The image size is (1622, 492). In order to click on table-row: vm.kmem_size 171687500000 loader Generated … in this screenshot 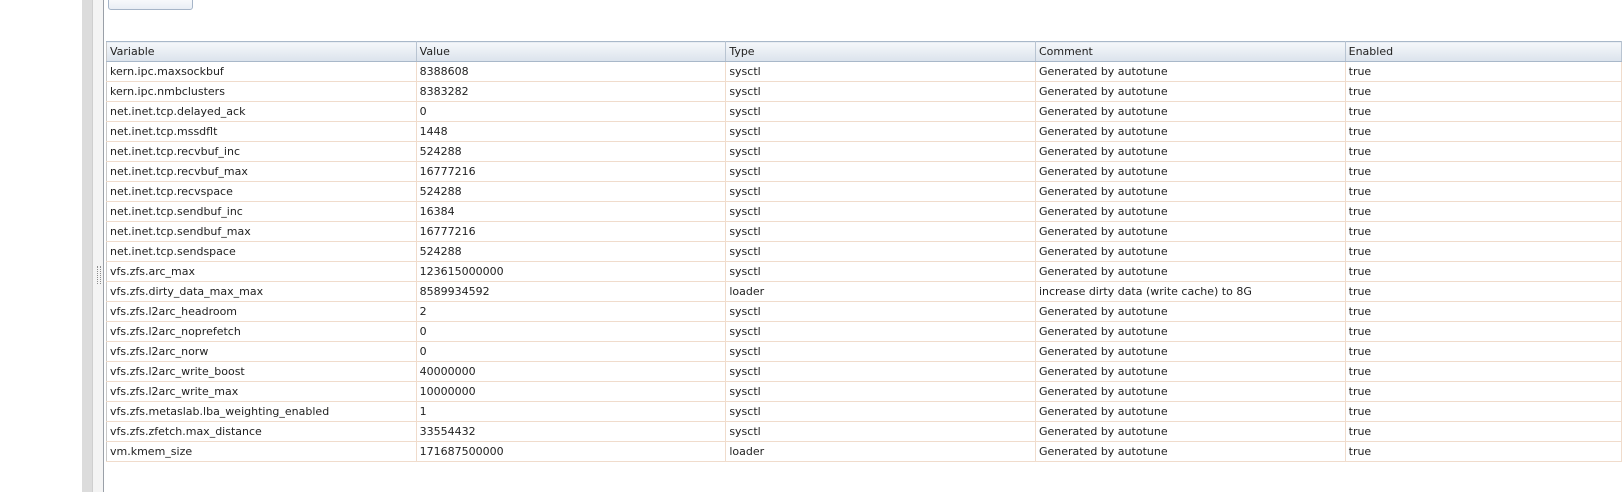, I will do `click(864, 451)`.